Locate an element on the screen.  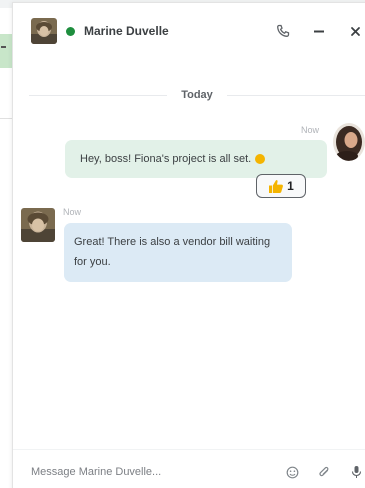
close-button is located at coordinates (355, 31).